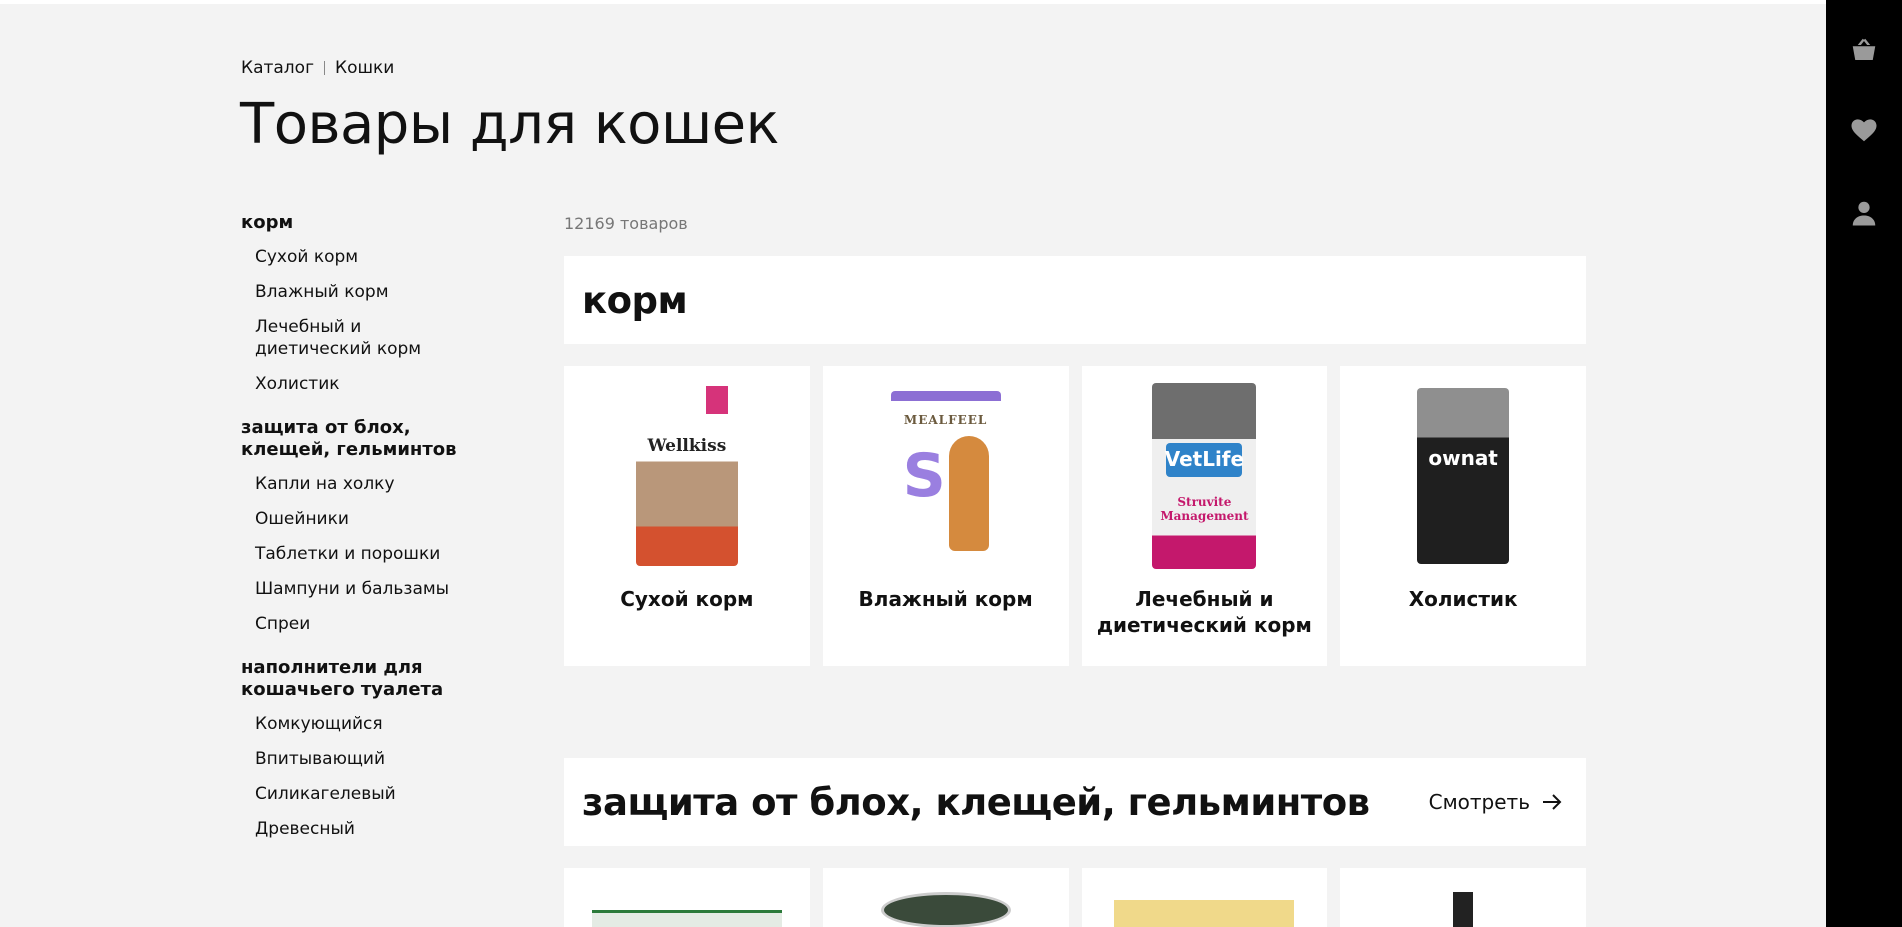  I want to click on see-all-link: Смотреть, so click(1496, 802).